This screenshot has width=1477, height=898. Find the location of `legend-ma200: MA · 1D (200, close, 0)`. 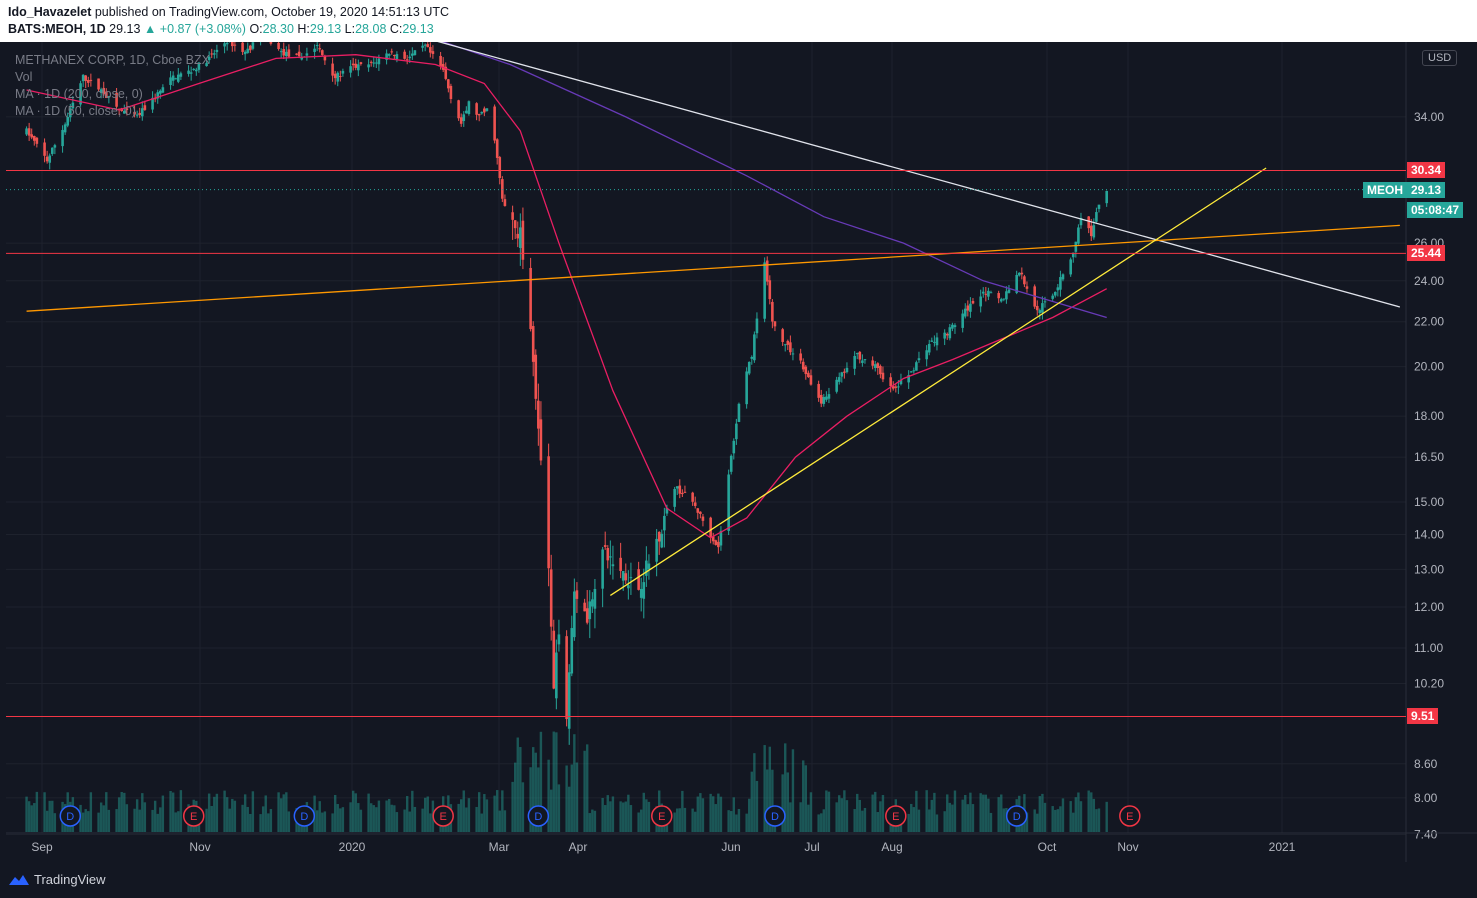

legend-ma200: MA · 1D (200, close, 0) is located at coordinates (79, 94).